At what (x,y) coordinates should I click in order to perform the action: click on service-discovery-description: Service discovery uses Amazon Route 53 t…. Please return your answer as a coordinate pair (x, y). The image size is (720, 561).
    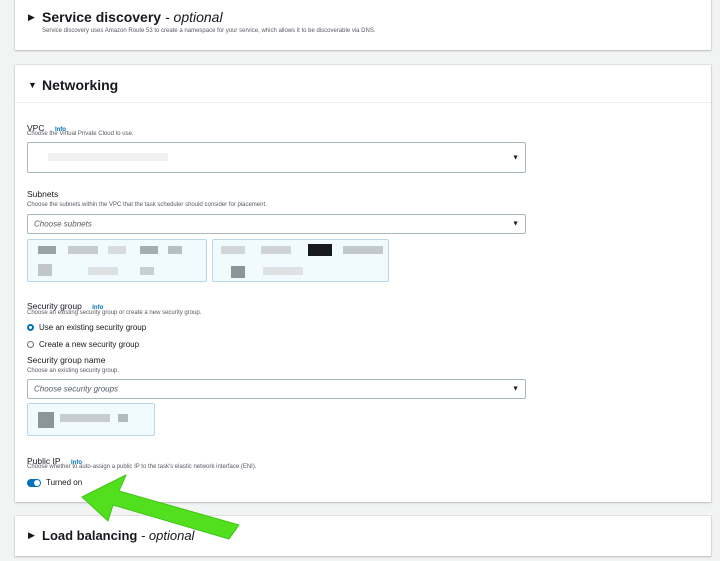
    Looking at the image, I should click on (209, 31).